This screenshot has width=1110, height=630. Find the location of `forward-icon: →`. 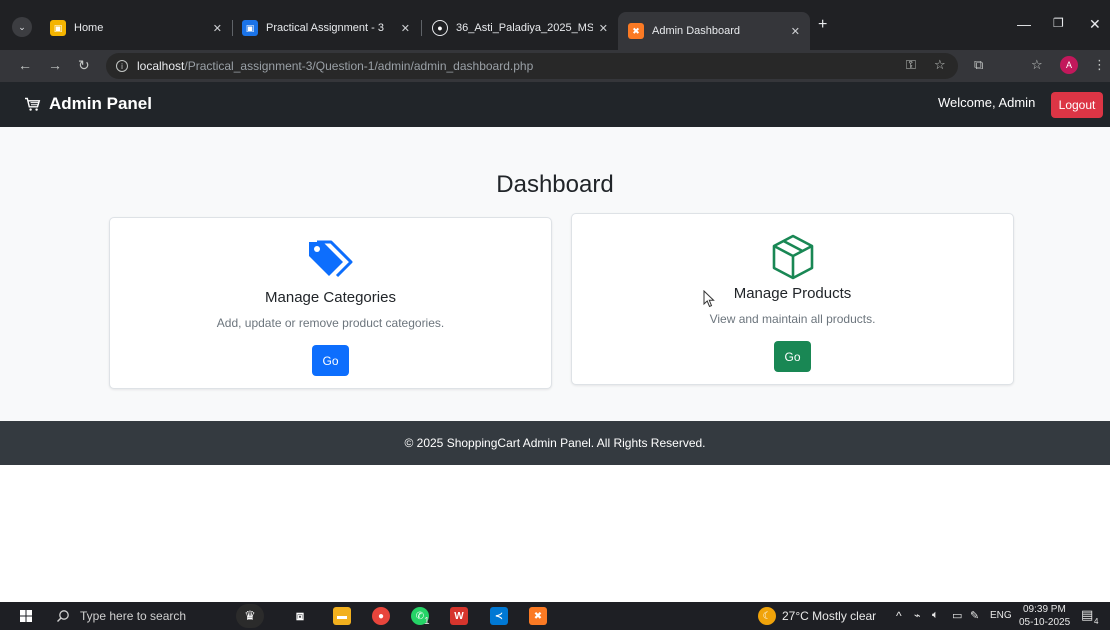

forward-icon: → is located at coordinates (55, 65).